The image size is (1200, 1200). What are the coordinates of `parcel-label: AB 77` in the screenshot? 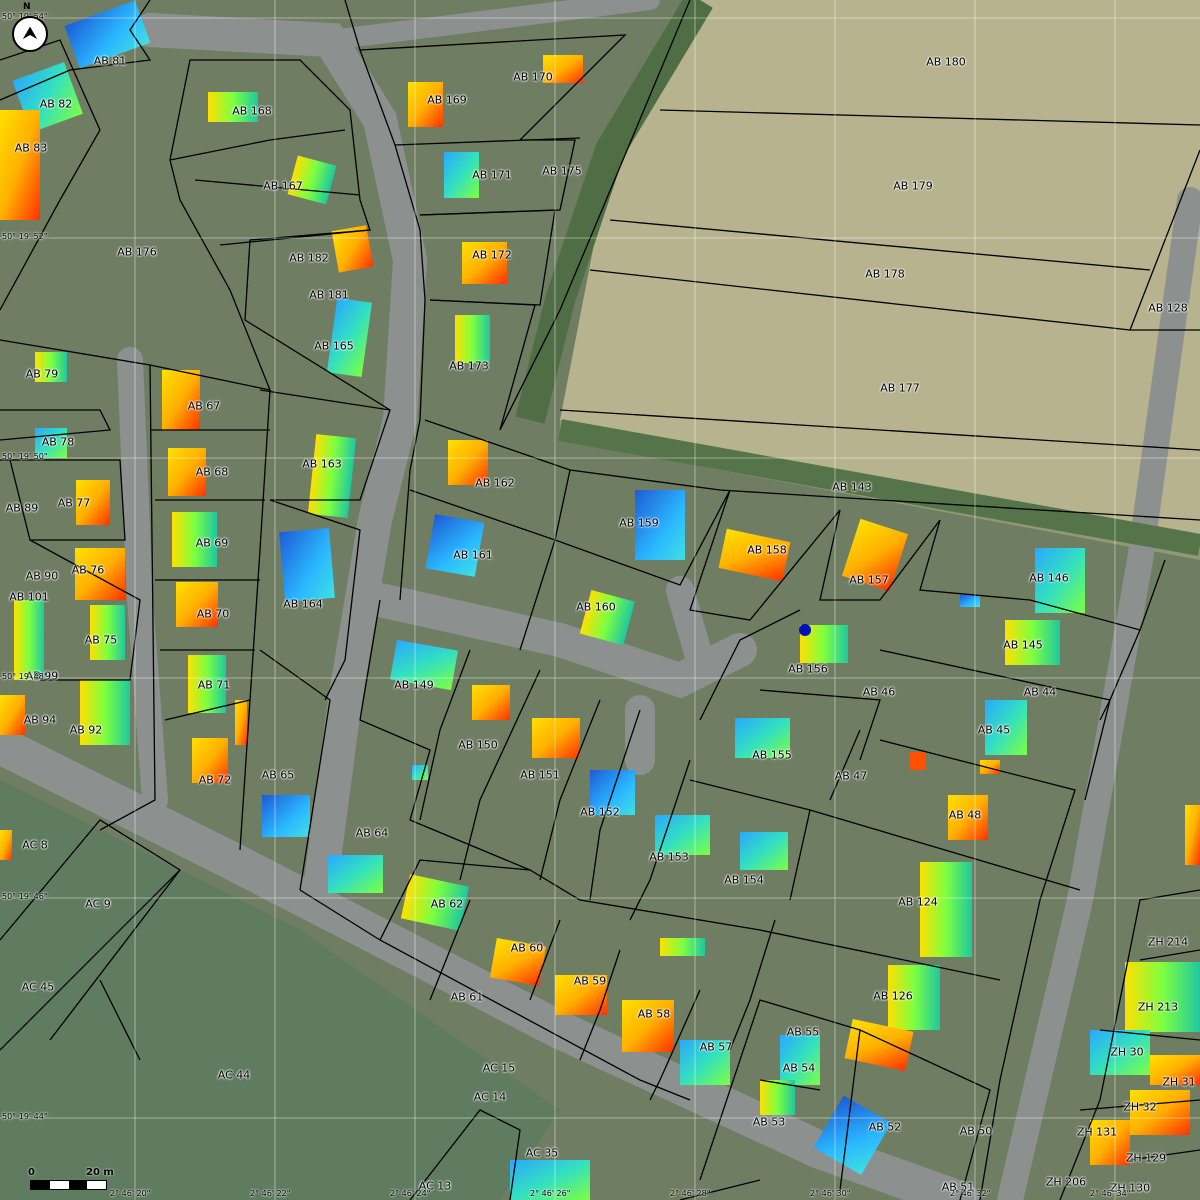 It's located at (74, 503).